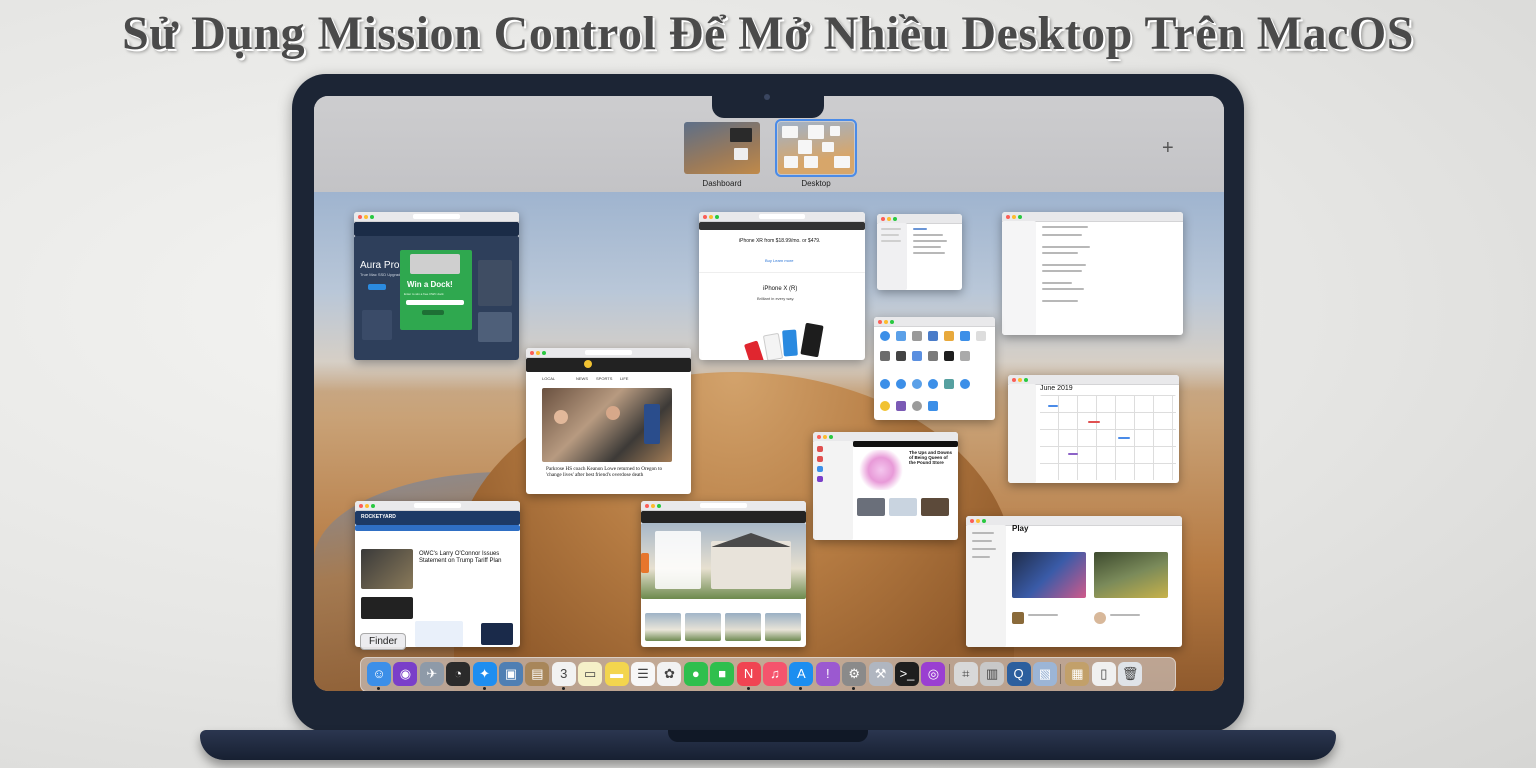 This screenshot has height=768, width=1536. What do you see at coordinates (854, 674) in the screenshot?
I see `system-preferences-icon: ⚙` at bounding box center [854, 674].